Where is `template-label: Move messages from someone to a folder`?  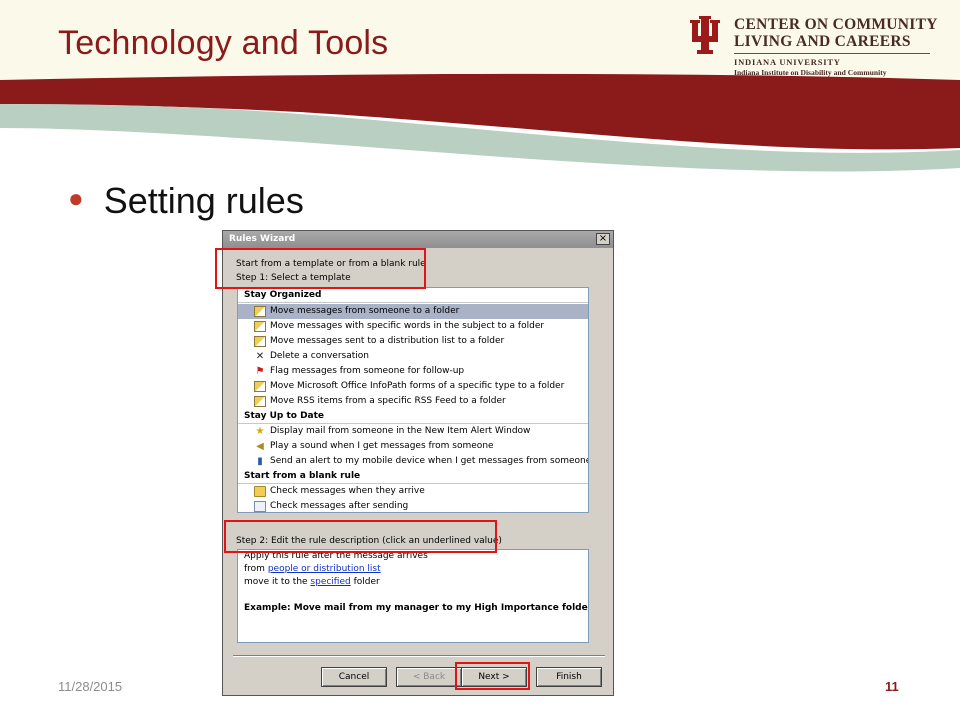
template-label: Move messages from someone to a folder is located at coordinates (365, 311).